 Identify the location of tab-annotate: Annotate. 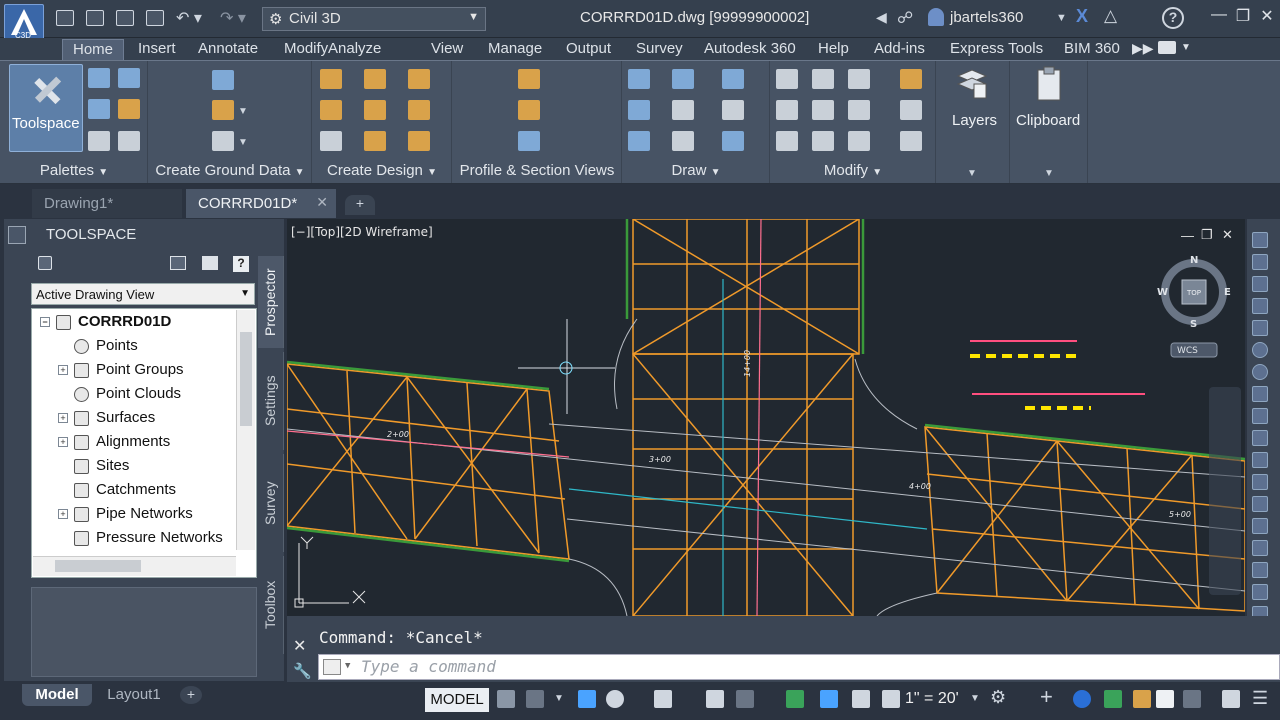
(228, 49).